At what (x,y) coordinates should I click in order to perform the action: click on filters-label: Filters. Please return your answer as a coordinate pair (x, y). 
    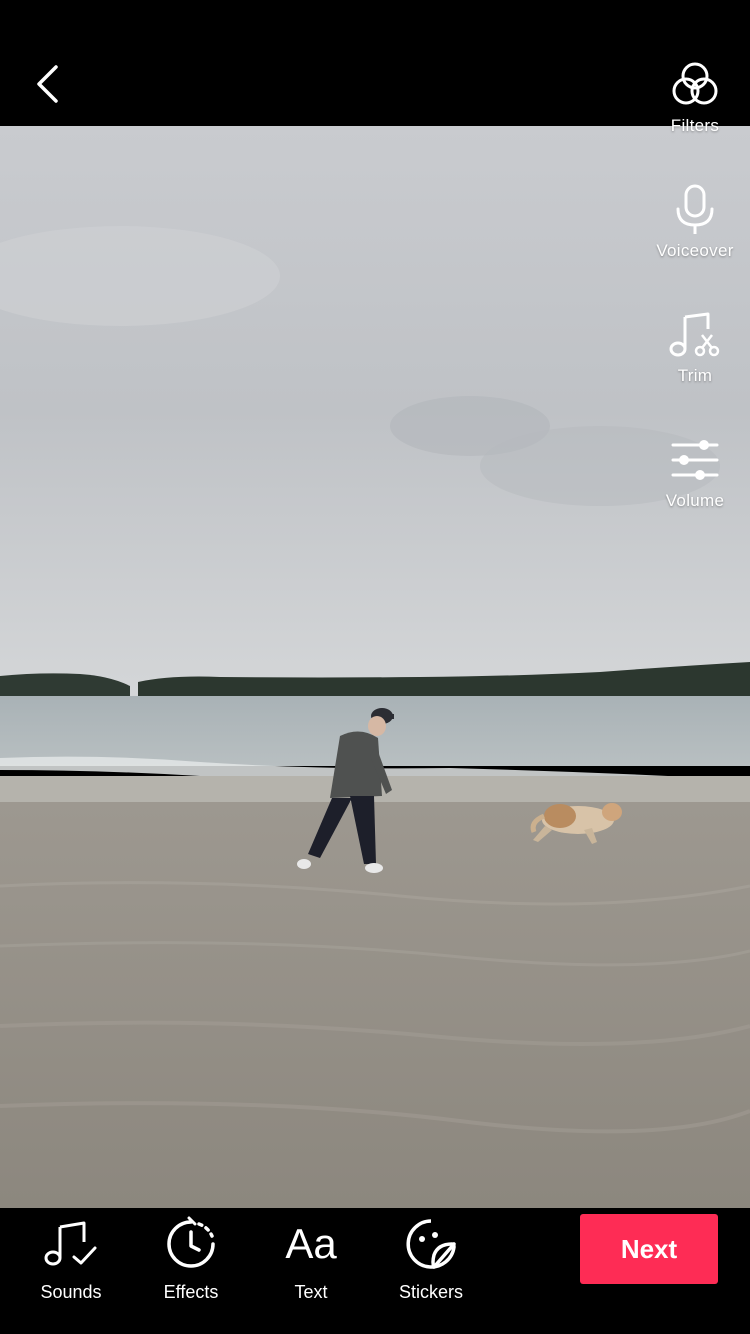
    Looking at the image, I should click on (695, 125).